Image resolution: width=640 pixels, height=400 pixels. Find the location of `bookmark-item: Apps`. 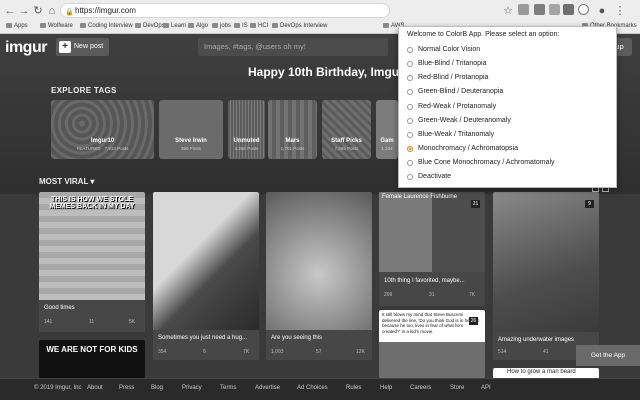

bookmark-item: Apps is located at coordinates (17, 26).